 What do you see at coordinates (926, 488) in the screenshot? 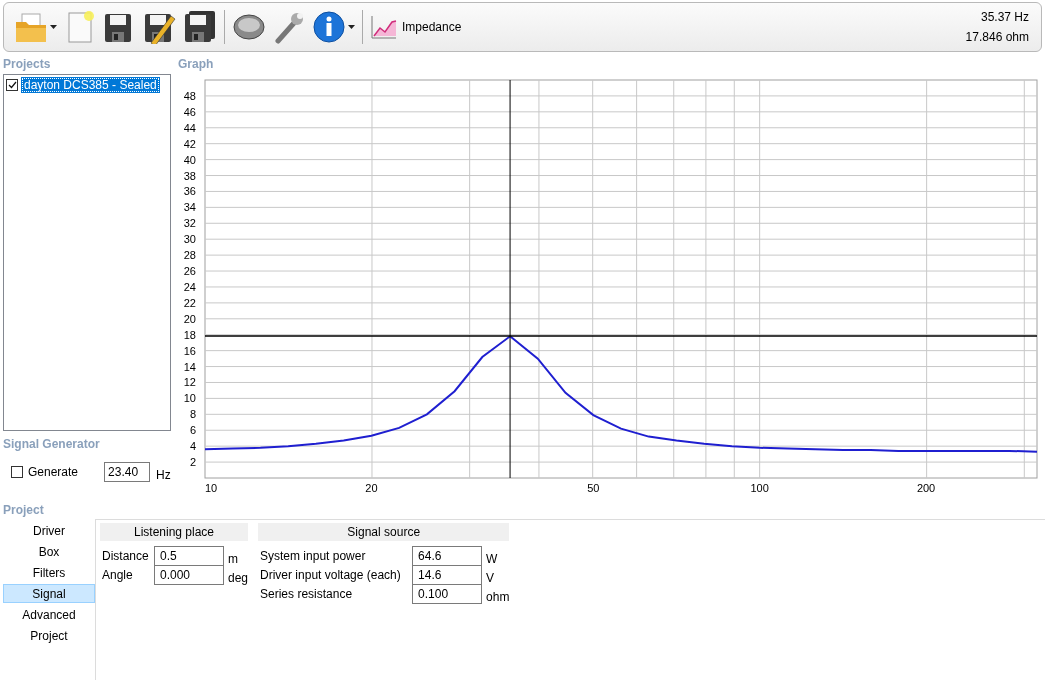
I see `x-axis-label: 200` at bounding box center [926, 488].